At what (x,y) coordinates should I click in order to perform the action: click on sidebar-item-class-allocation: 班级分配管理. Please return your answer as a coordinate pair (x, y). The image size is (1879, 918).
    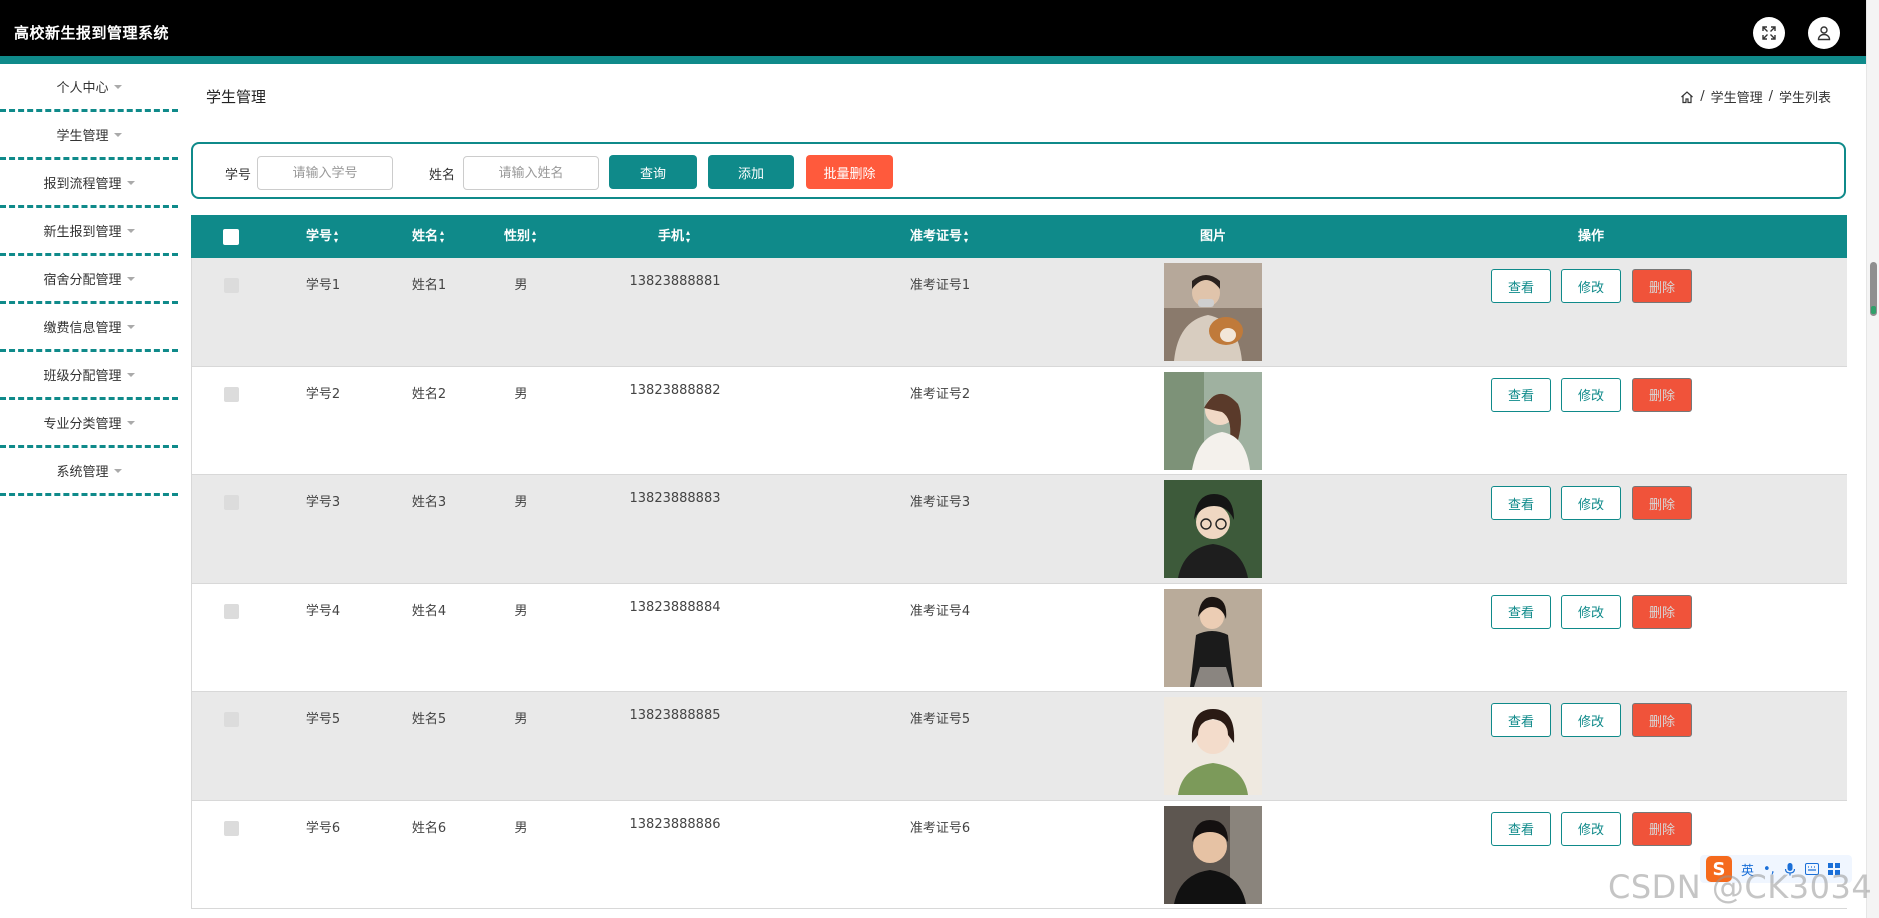
    Looking at the image, I should click on (89, 376).